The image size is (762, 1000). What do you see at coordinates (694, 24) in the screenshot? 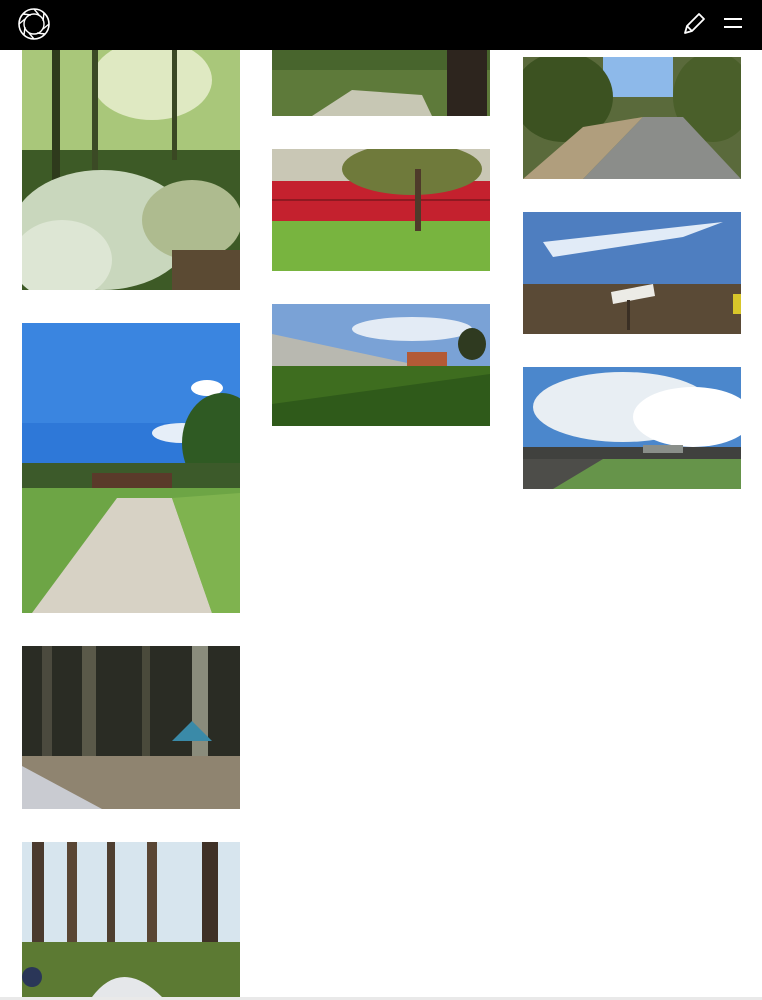
I see `pencil-icon` at bounding box center [694, 24].